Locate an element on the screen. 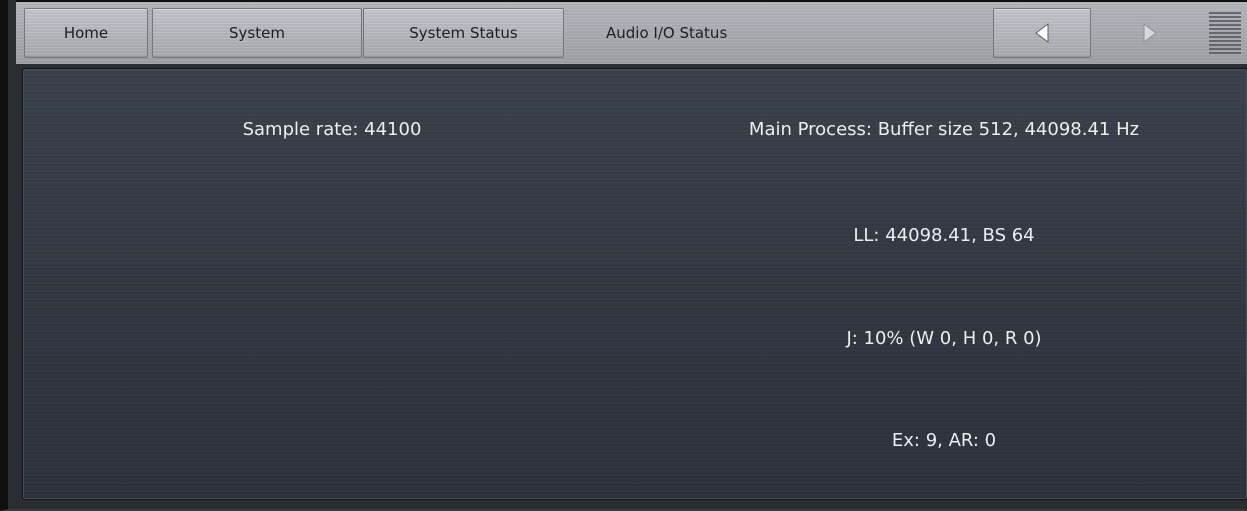 Image resolution: width=1247 pixels, height=511 pixels. system-button: System is located at coordinates (257, 33).